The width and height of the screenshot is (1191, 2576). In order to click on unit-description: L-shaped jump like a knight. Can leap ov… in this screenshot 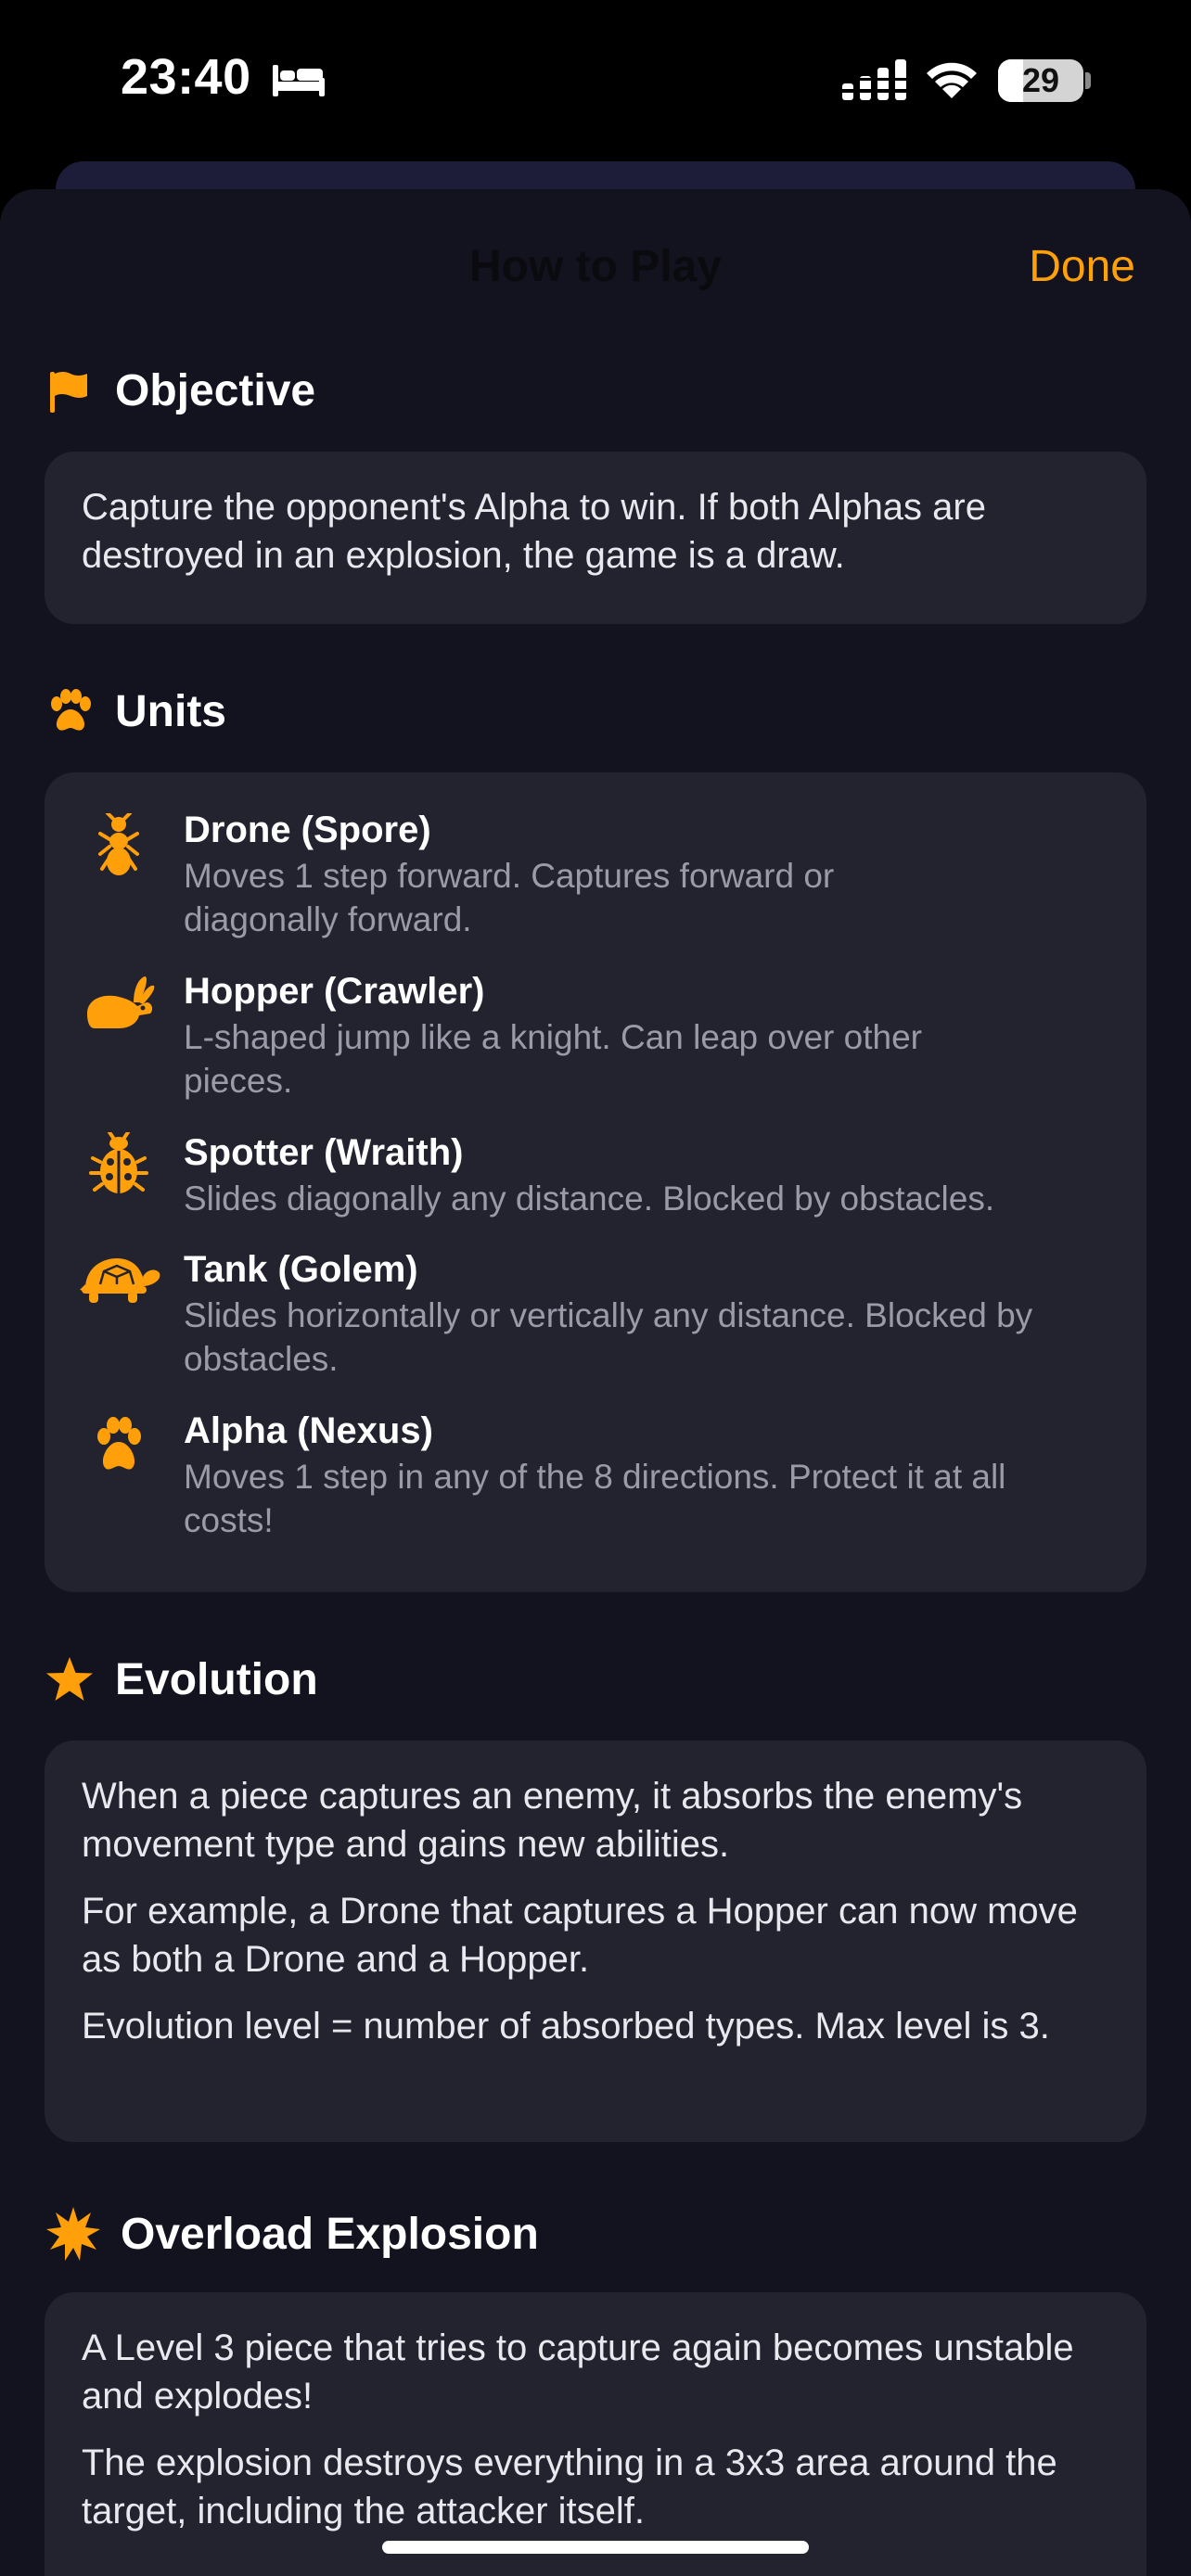, I will do `click(553, 1059)`.